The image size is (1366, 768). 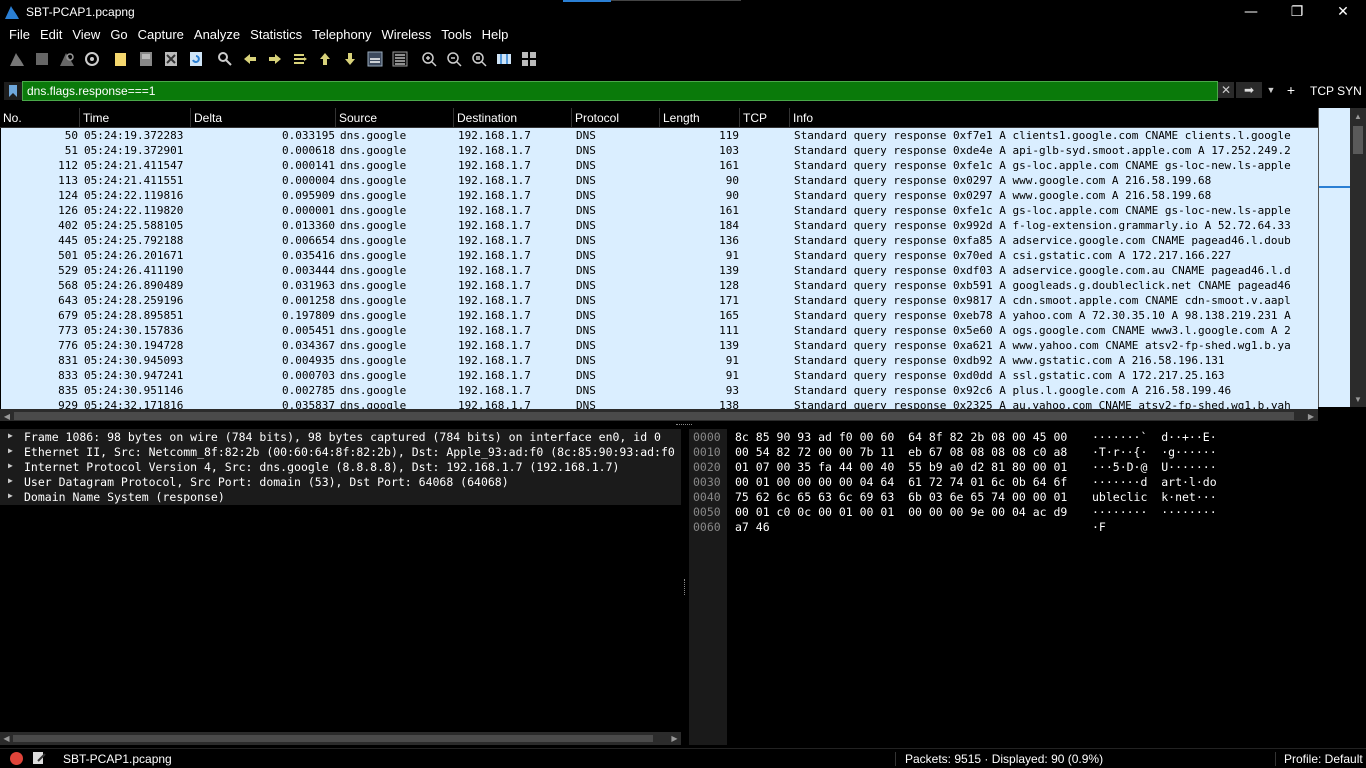 What do you see at coordinates (171, 59) in the screenshot?
I see `close-file-icon` at bounding box center [171, 59].